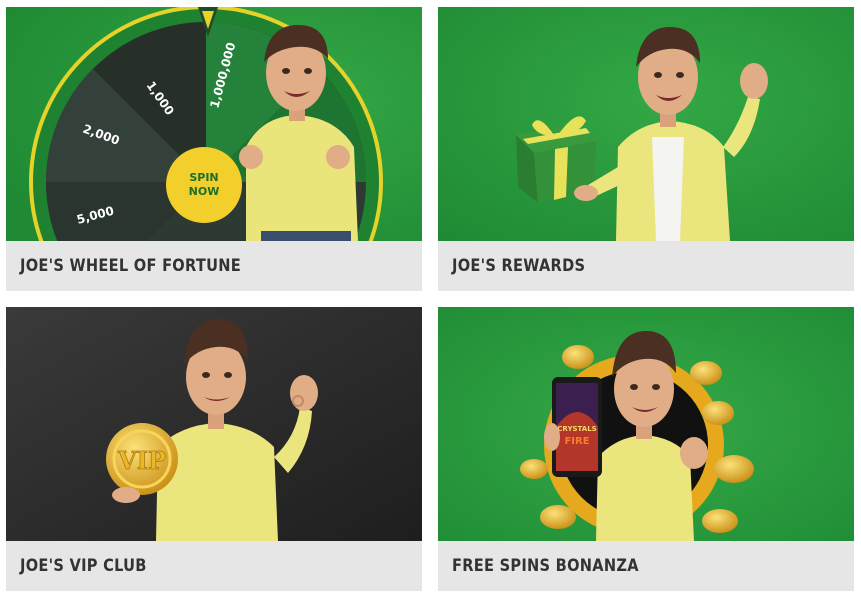 Image resolution: width=861 pixels, height=599 pixels. Describe the element at coordinates (204, 191) in the screenshot. I see `svg-text: NOW` at that location.